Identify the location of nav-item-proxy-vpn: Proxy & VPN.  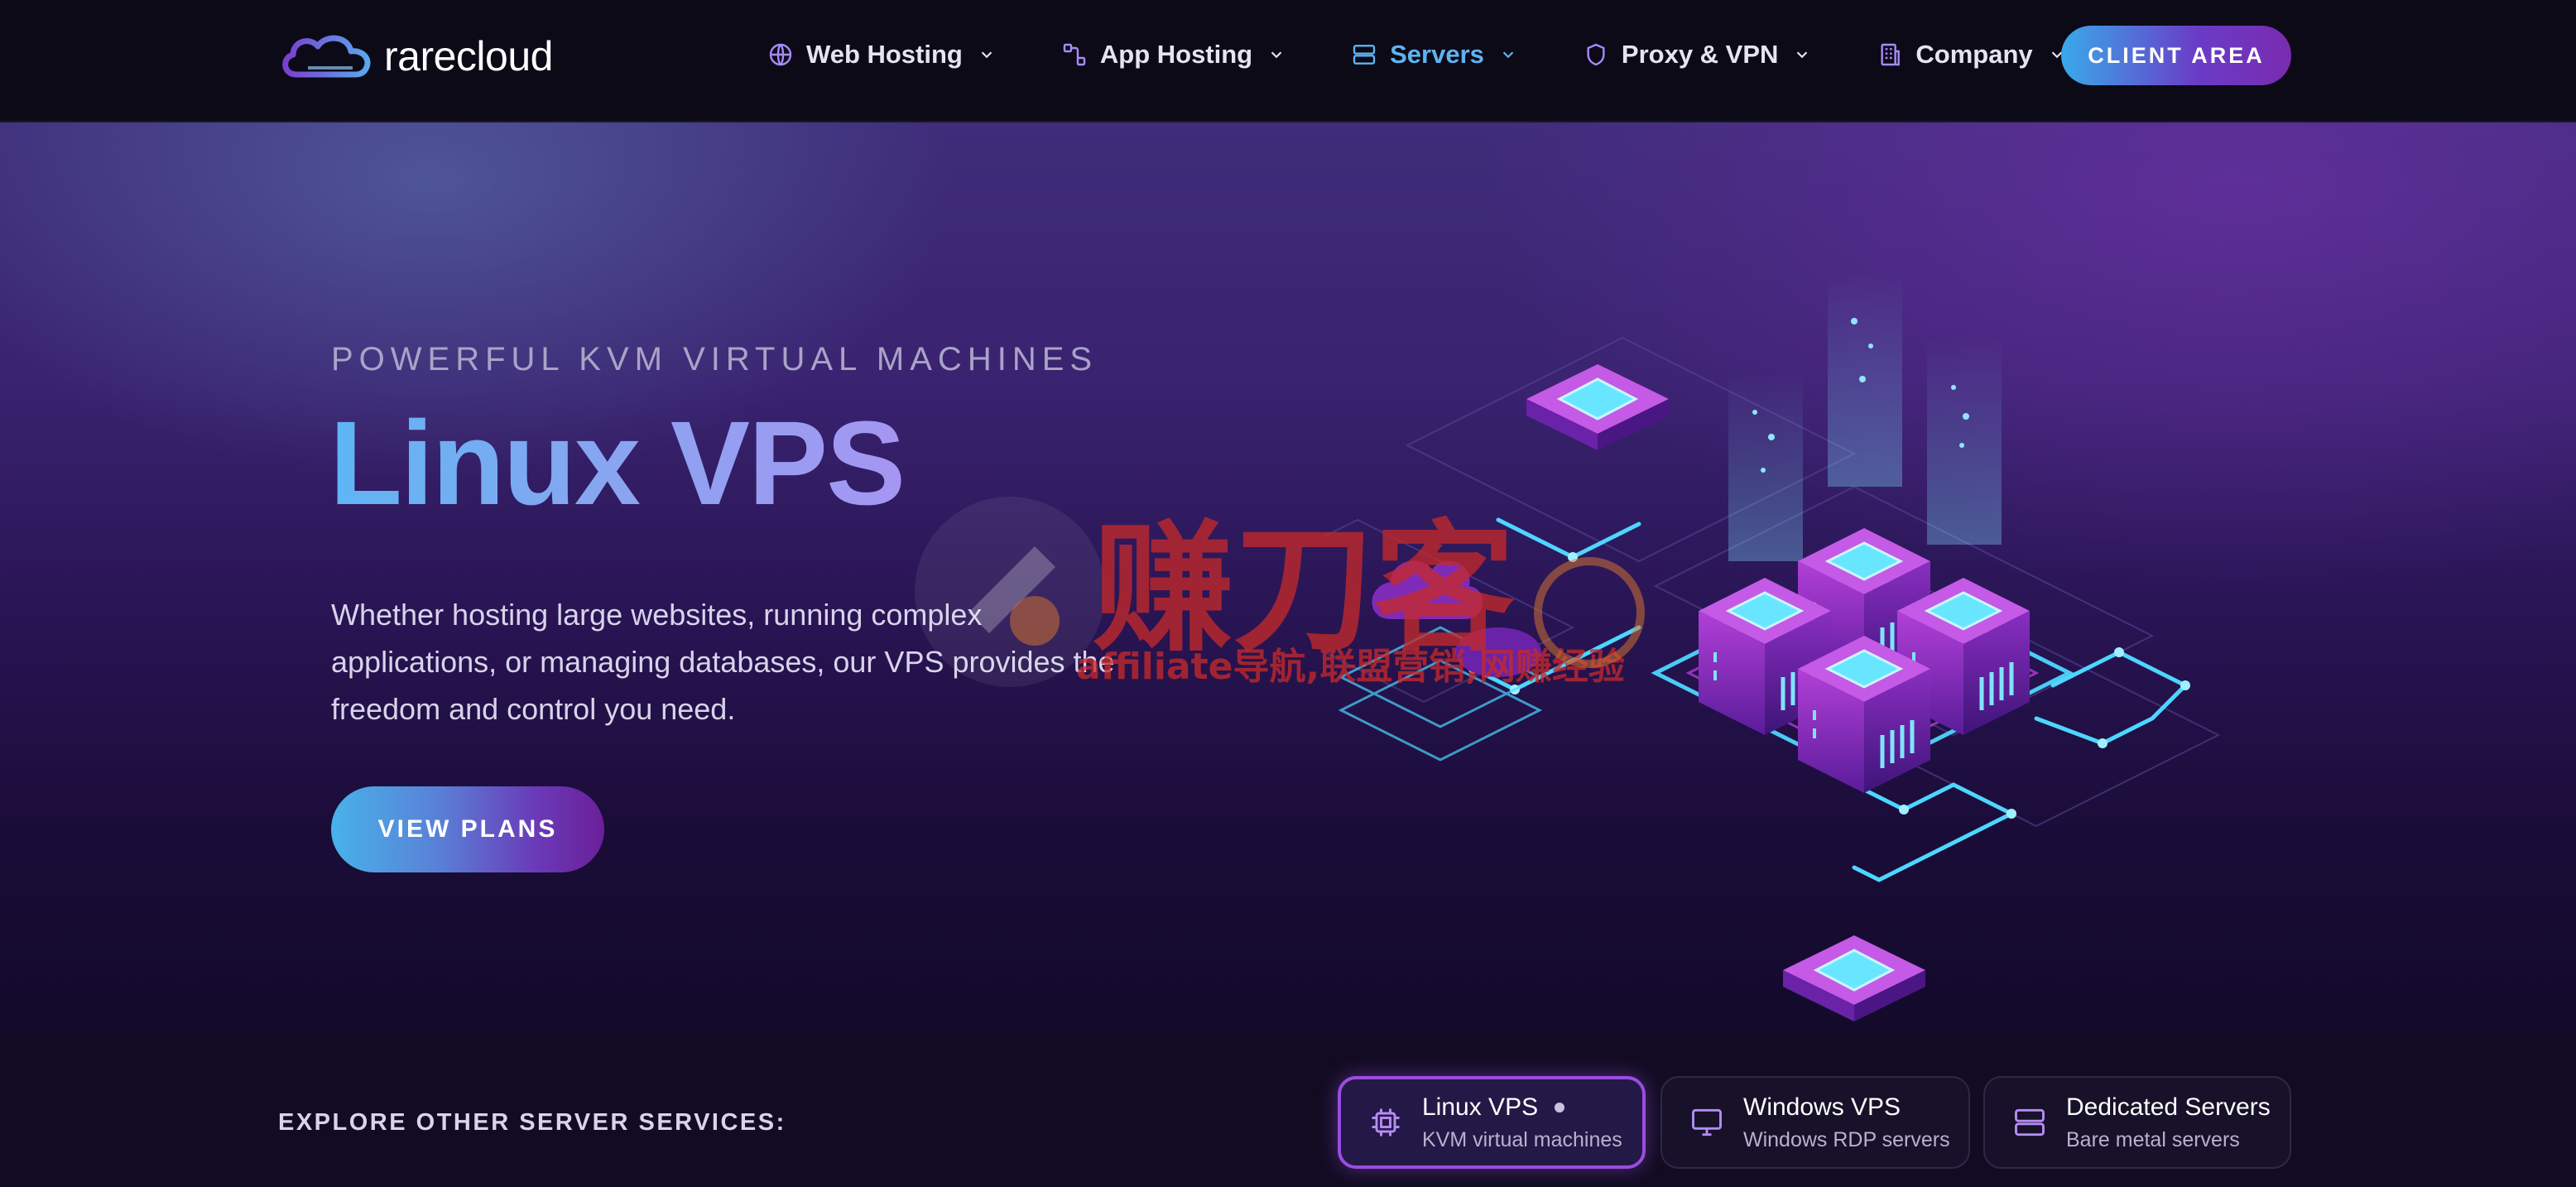
(1697, 55).